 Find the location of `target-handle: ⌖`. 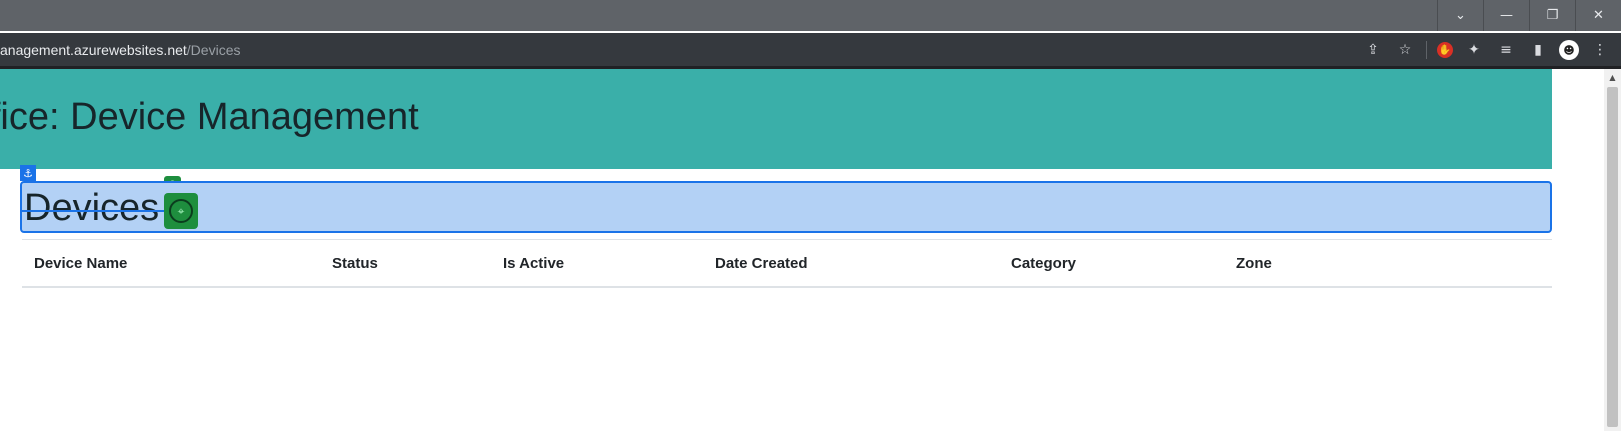

target-handle: ⌖ is located at coordinates (181, 211).